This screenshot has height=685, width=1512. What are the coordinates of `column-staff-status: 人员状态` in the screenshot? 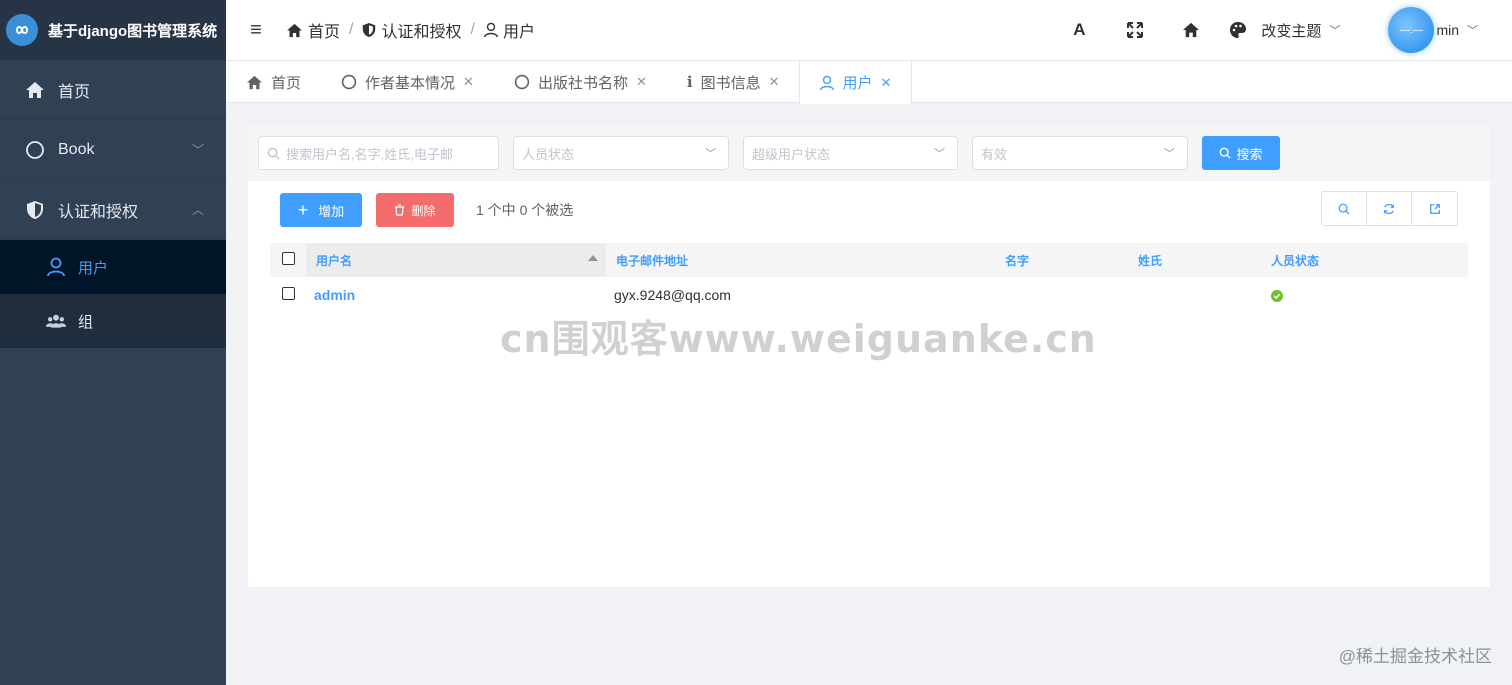 It's located at (1367, 260).